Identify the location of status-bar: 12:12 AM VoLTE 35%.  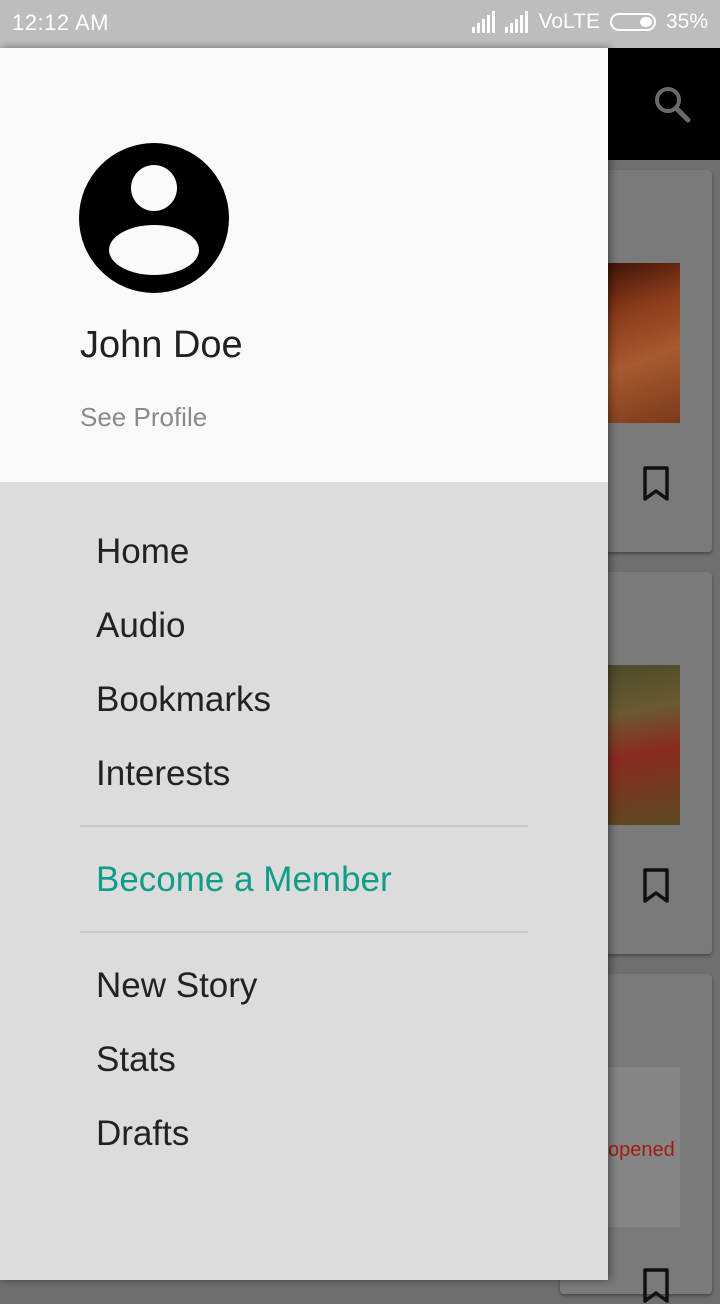
(360, 24).